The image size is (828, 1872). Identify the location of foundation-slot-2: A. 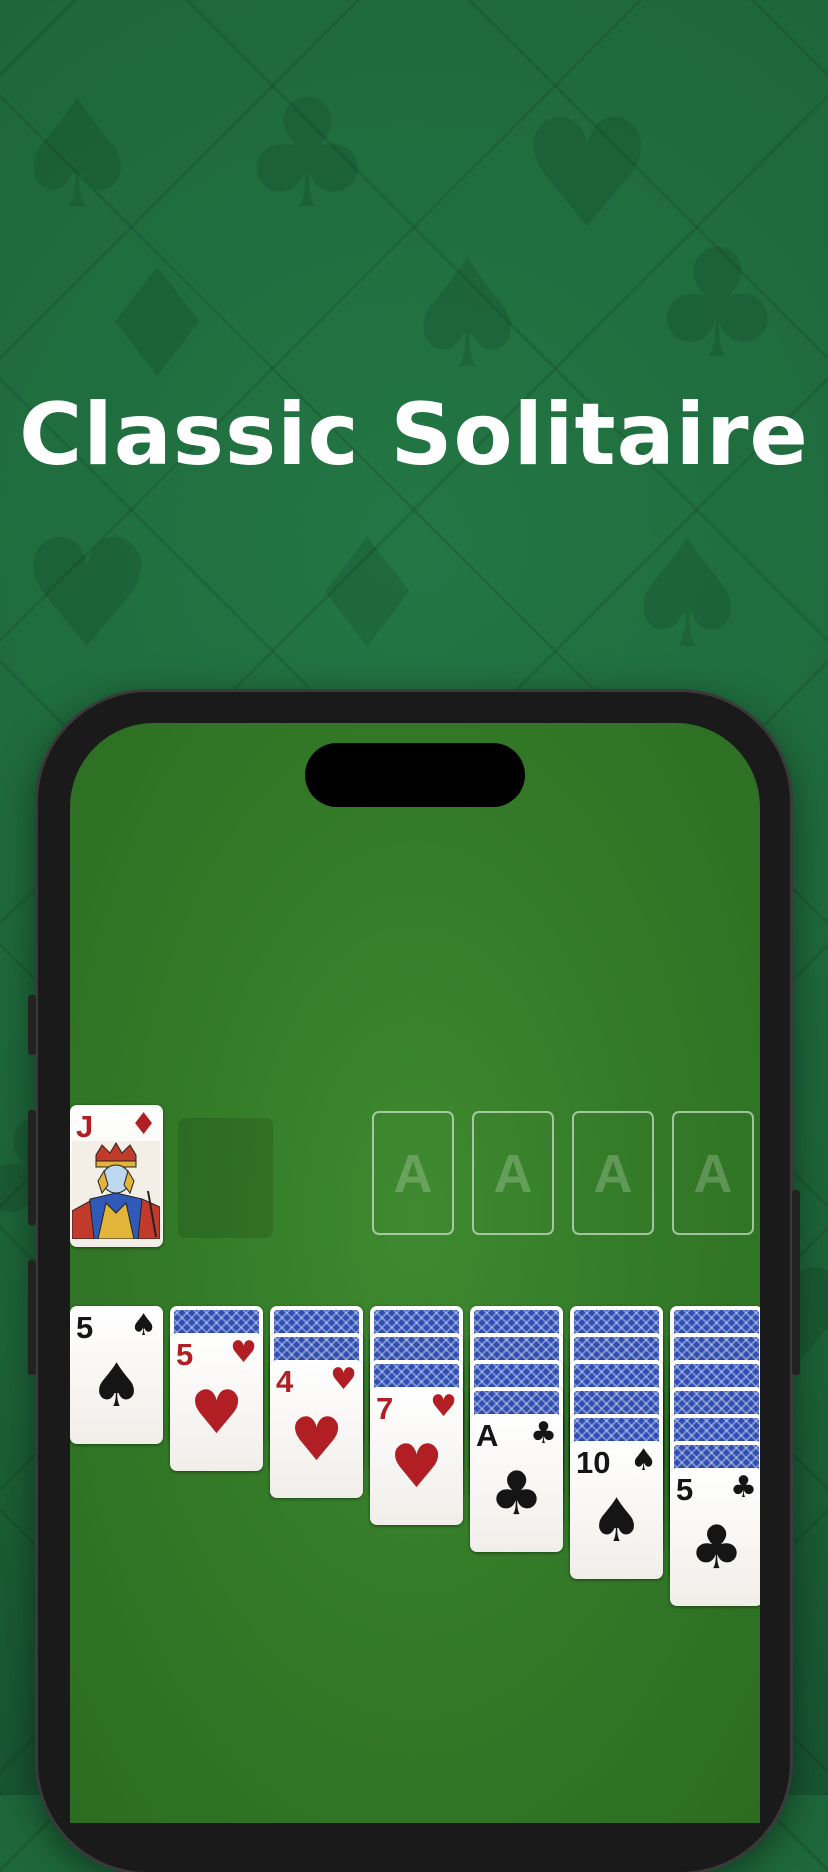
(513, 1173).